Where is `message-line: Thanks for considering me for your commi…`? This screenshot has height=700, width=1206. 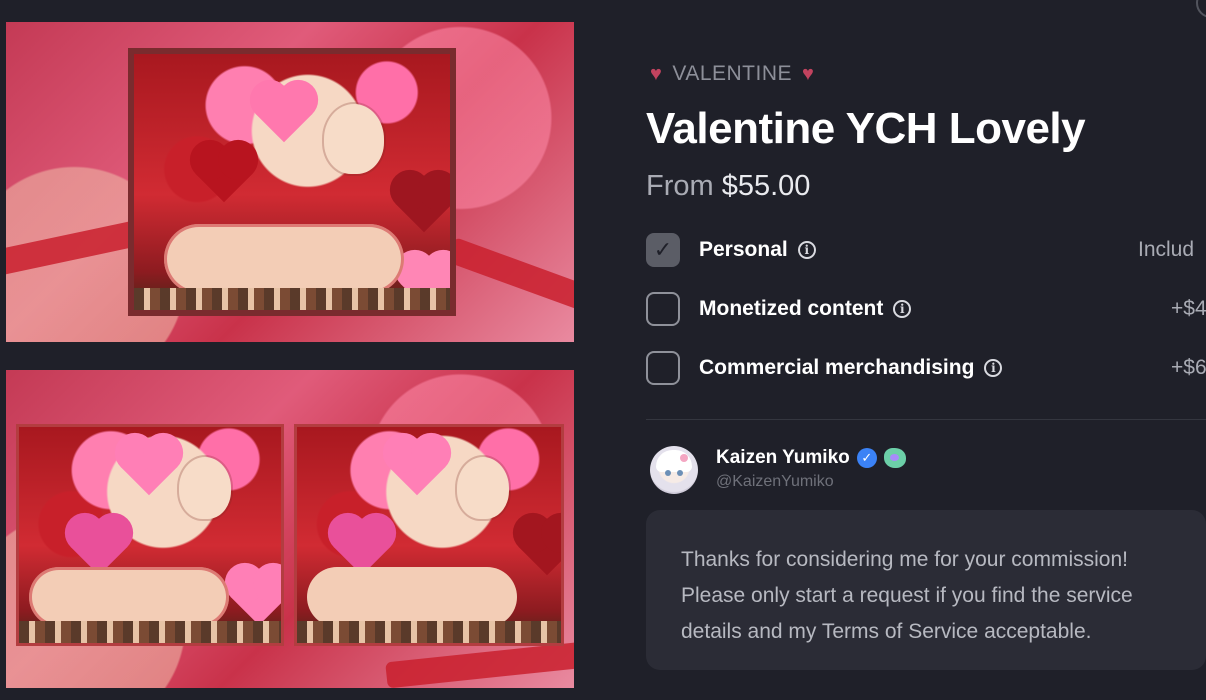 message-line: Thanks for considering me for your commi… is located at coordinates (904, 559).